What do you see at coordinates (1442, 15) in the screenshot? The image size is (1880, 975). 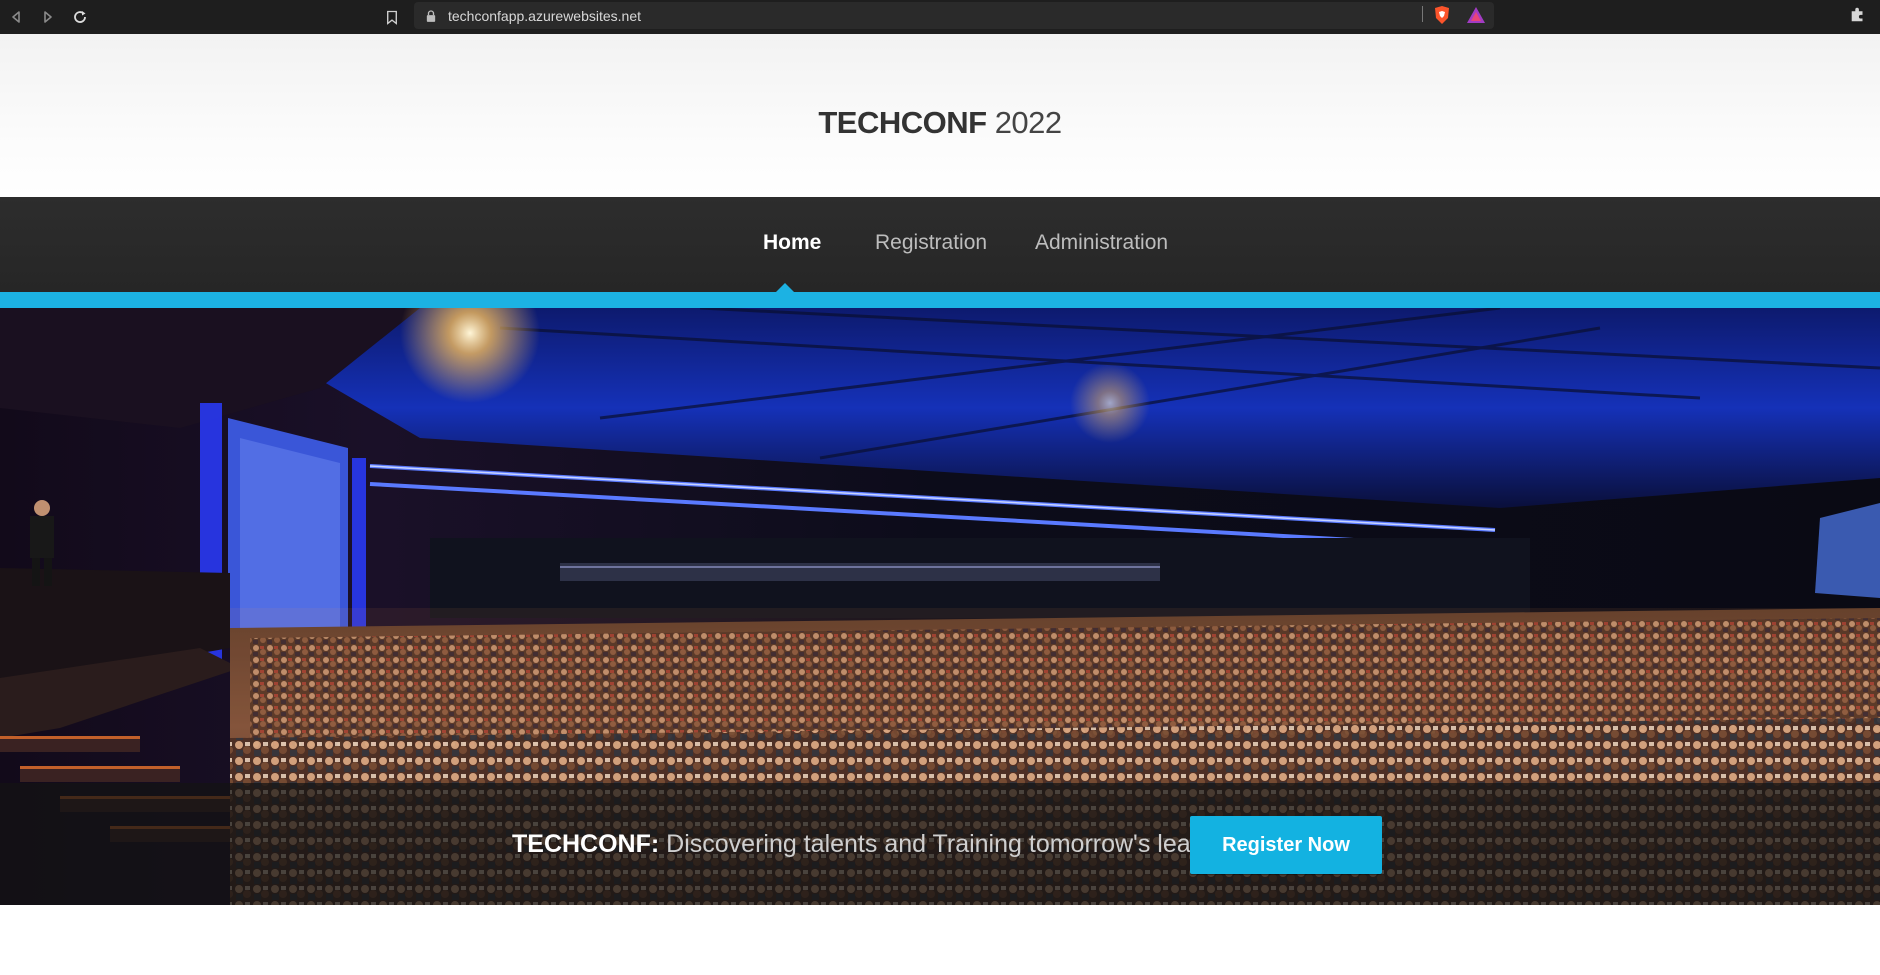 I see `brave-shield-icon` at bounding box center [1442, 15].